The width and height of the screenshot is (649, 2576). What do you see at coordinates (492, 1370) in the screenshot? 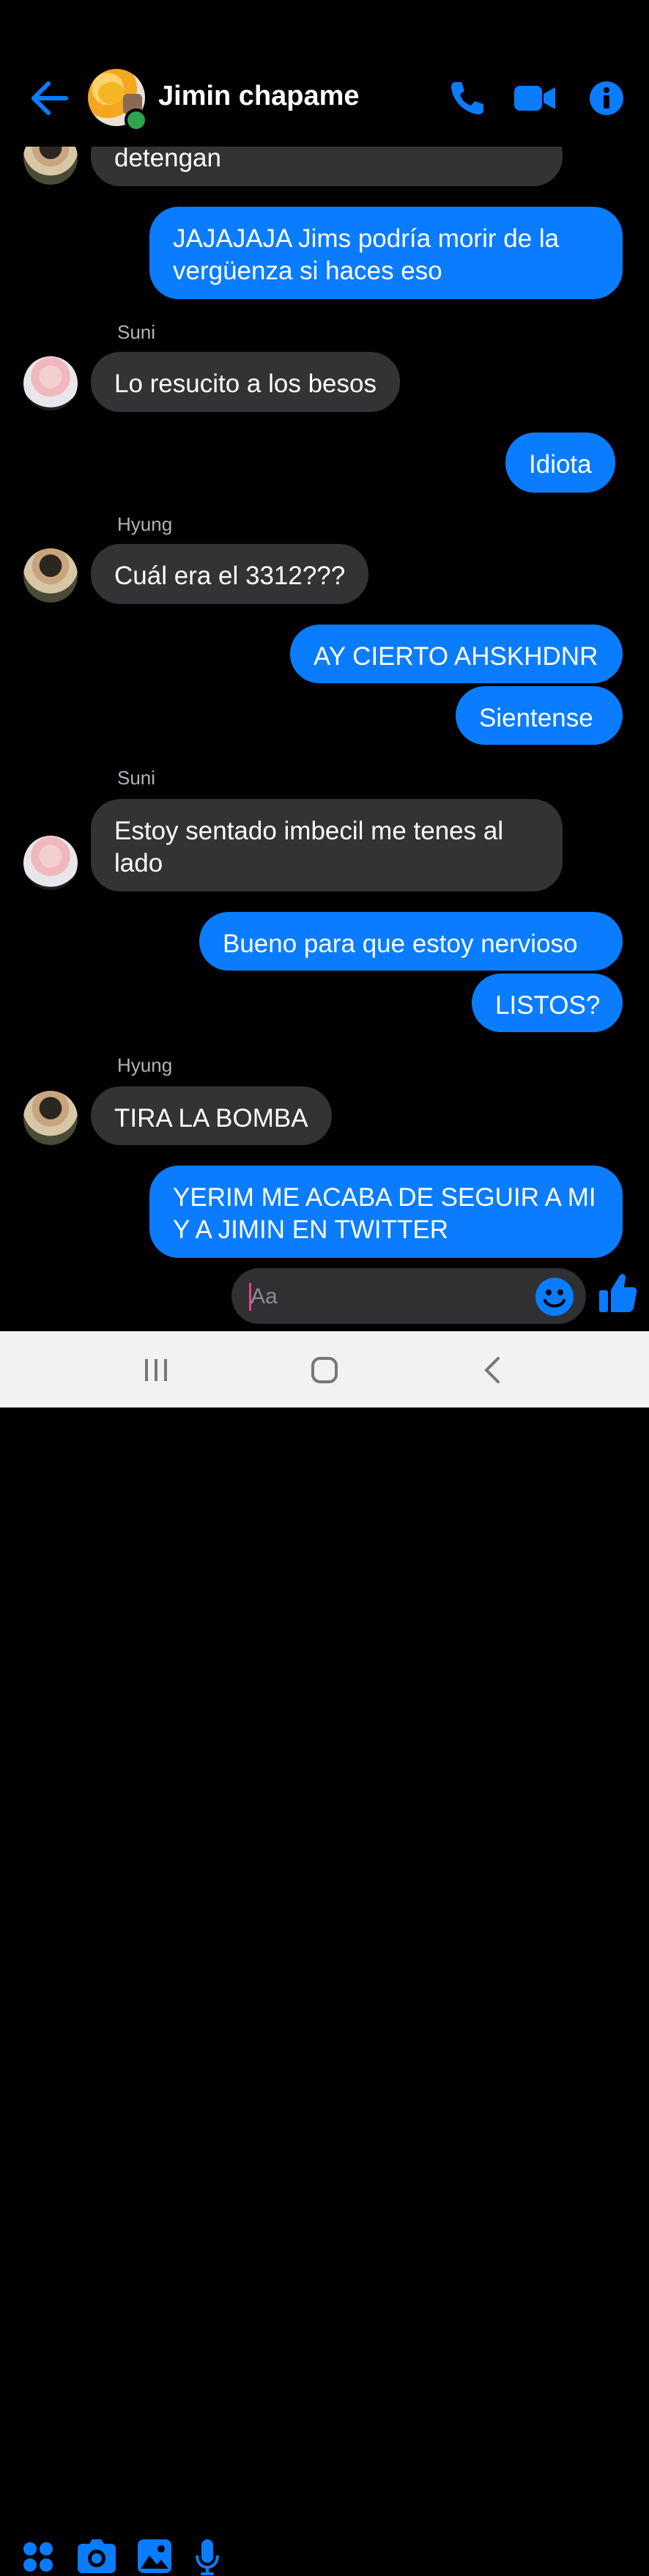
I see `back-nav-icon` at bounding box center [492, 1370].